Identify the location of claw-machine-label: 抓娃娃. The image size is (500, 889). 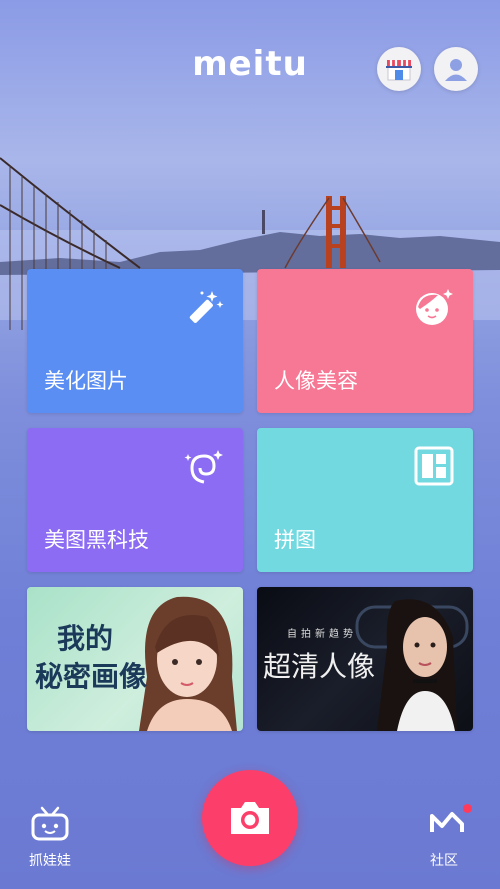
(50, 861).